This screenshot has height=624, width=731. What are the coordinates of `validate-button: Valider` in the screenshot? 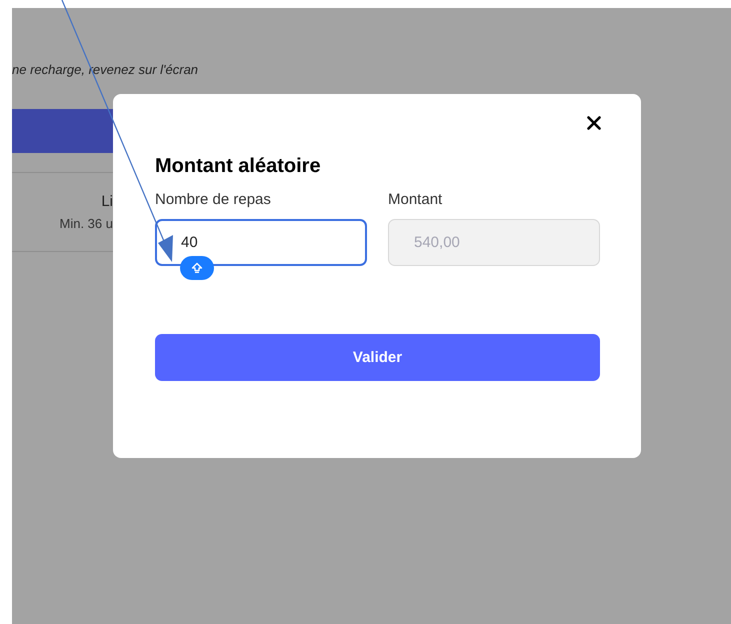 It's located at (377, 357).